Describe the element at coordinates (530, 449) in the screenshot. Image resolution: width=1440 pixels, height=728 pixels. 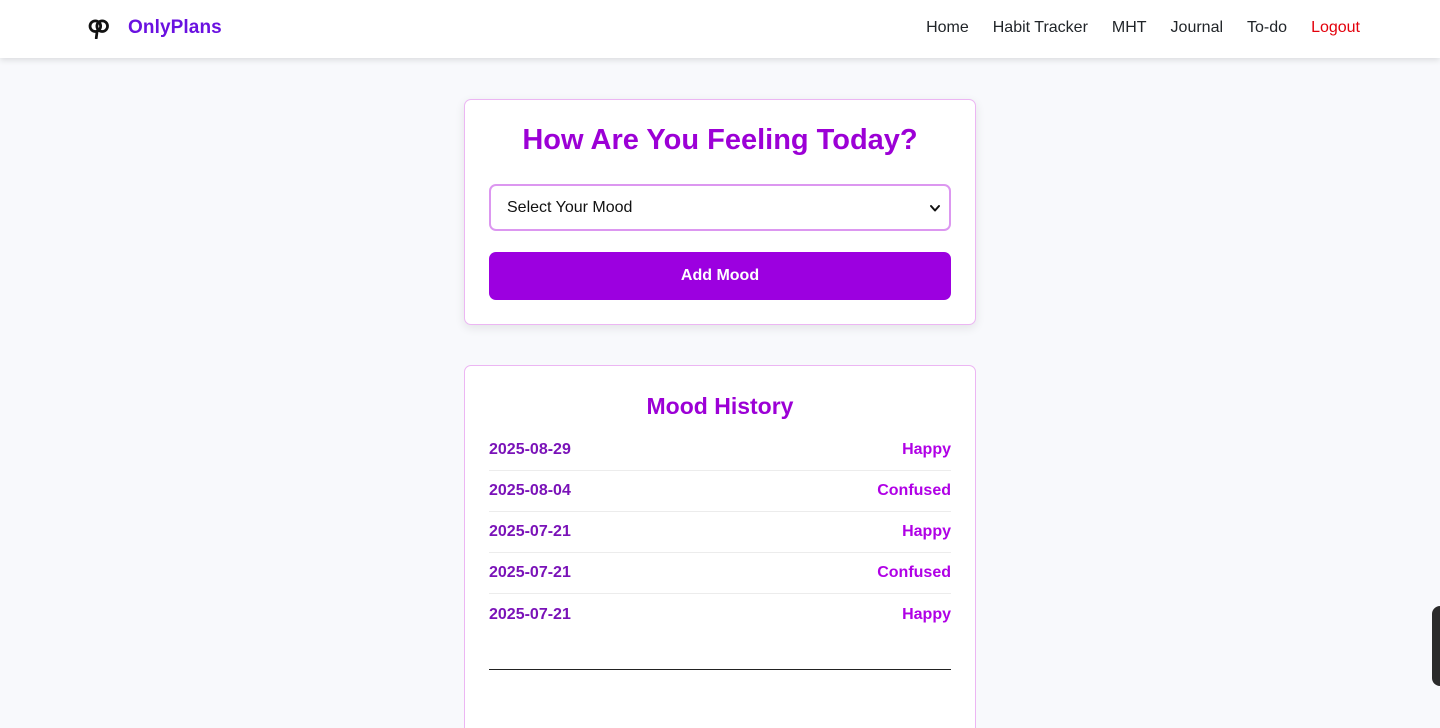
I see `history-date: 2025-08-29` at that location.